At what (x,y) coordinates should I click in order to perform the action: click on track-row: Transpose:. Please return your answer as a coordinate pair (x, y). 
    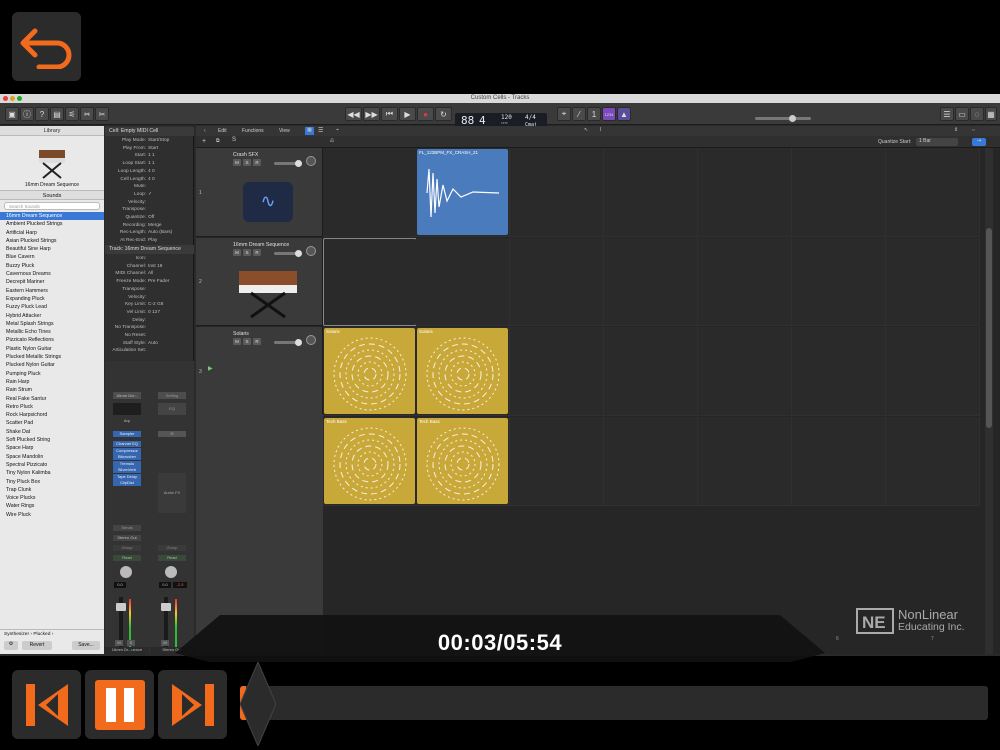
    Looking at the image, I should click on (149, 291).